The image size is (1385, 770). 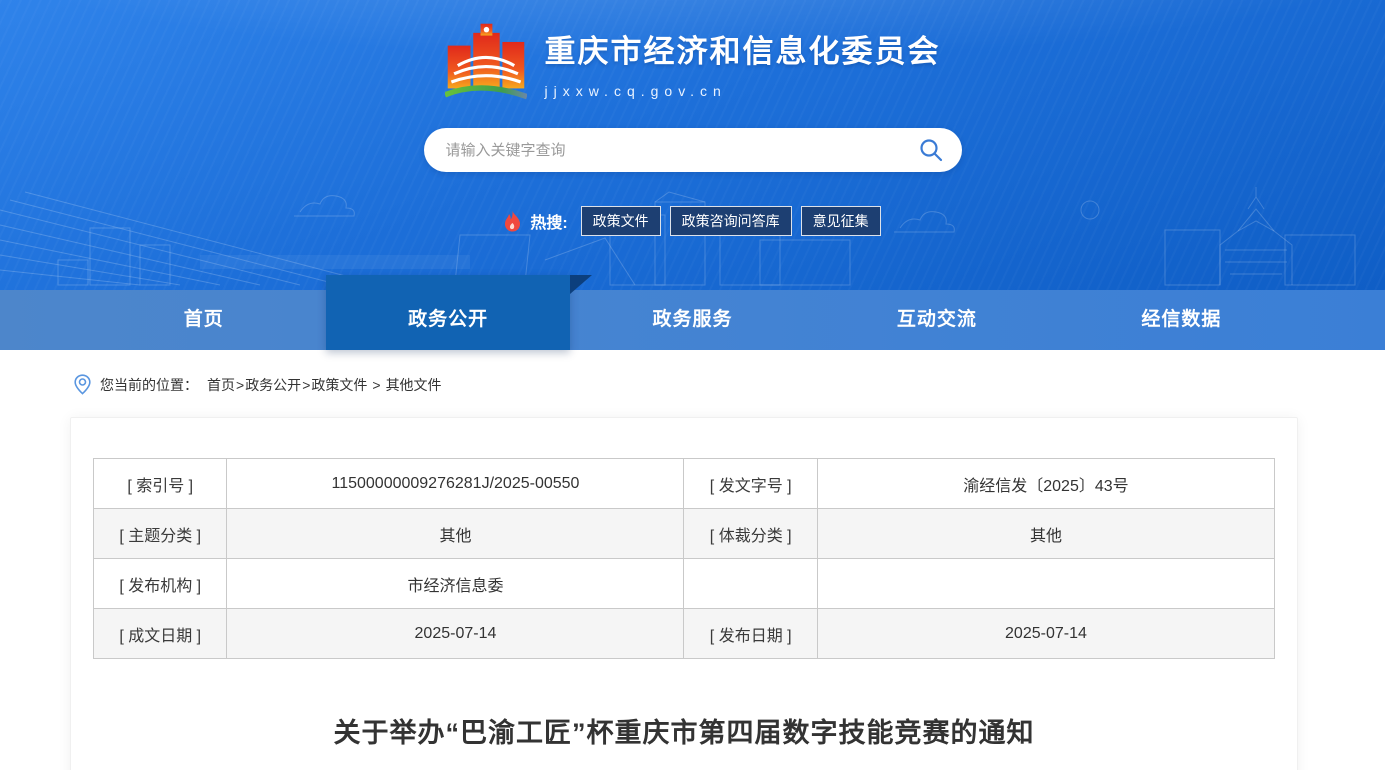 I want to click on breadcrumb-prefix: 您当前的位置：, so click(x=149, y=384).